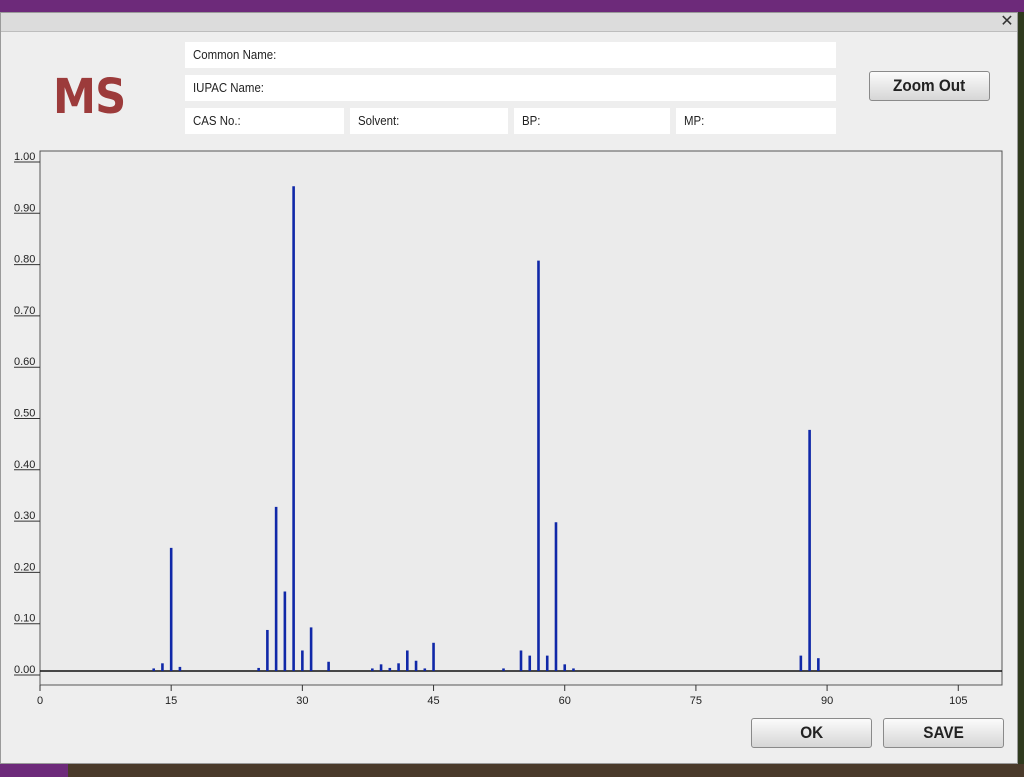 The width and height of the screenshot is (1024, 777). Describe the element at coordinates (40, 701) in the screenshot. I see `x-tick-label: 0` at that location.